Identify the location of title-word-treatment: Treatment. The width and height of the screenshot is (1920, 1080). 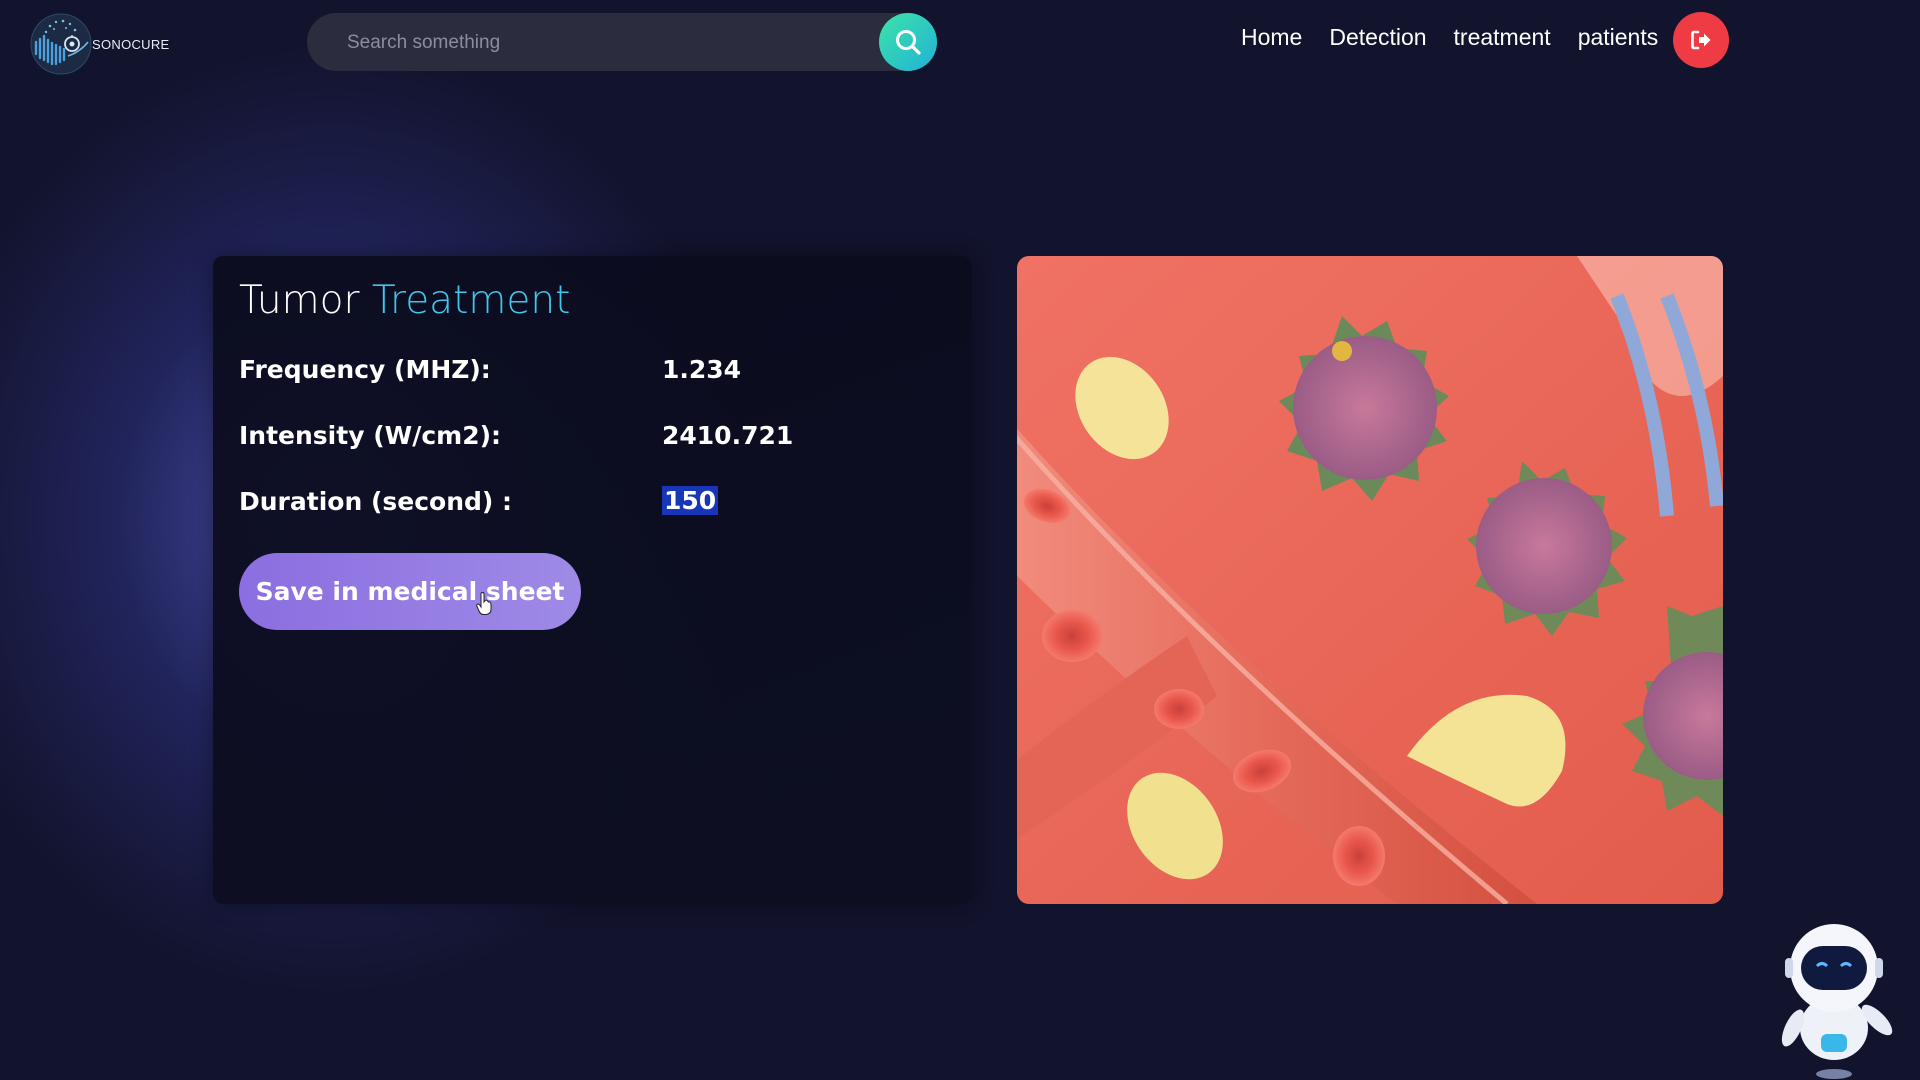
(471, 300).